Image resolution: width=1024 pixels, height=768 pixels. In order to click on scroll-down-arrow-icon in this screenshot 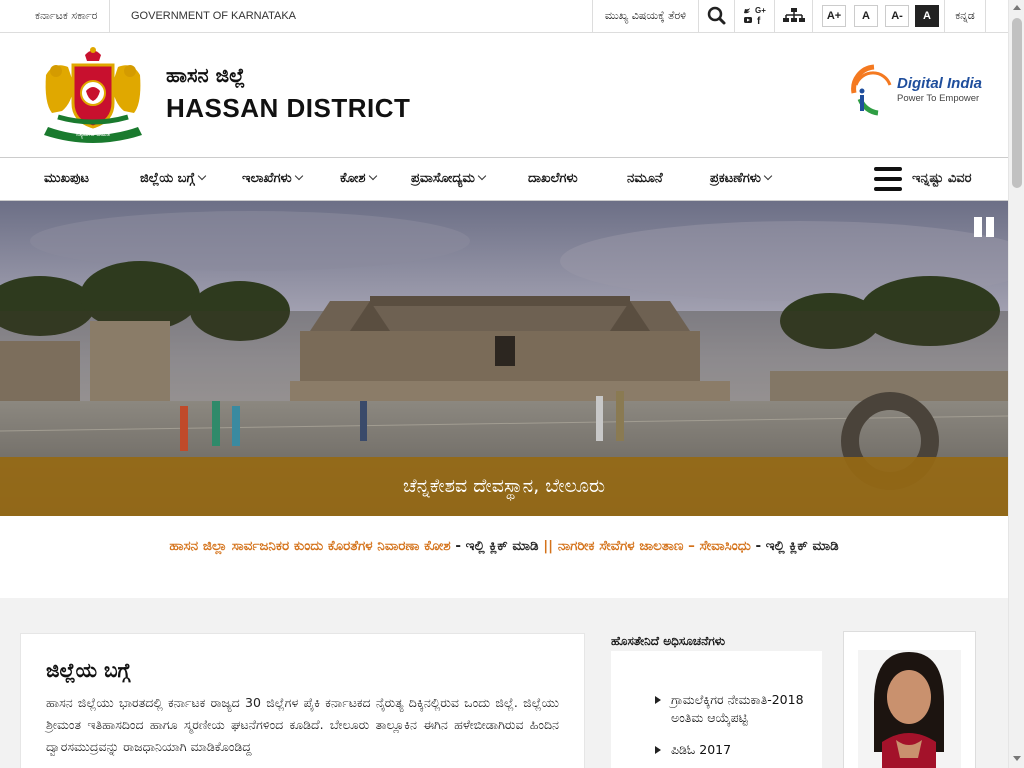, I will do `click(1017, 758)`.